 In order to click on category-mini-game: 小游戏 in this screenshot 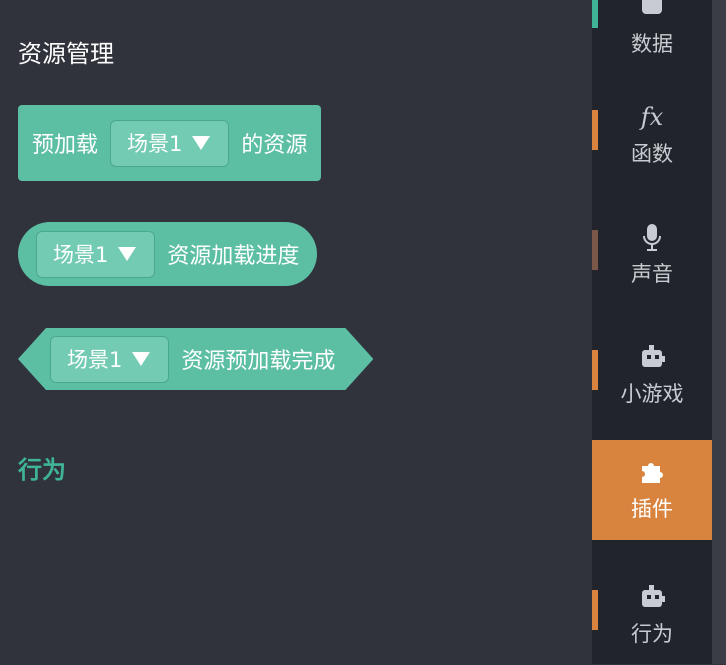, I will do `click(652, 375)`.